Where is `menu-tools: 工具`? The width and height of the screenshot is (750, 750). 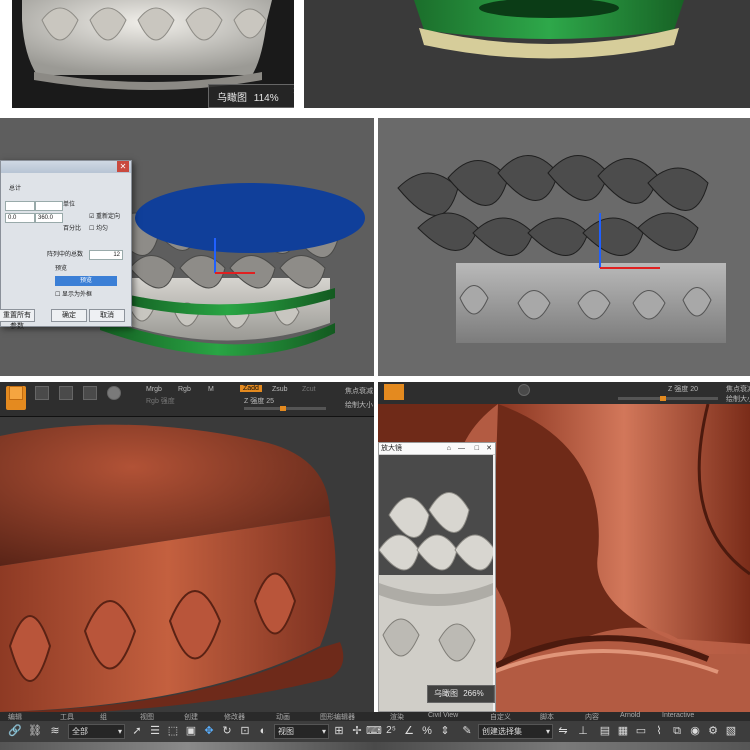
menu-tools: 工具 is located at coordinates (67, 717).